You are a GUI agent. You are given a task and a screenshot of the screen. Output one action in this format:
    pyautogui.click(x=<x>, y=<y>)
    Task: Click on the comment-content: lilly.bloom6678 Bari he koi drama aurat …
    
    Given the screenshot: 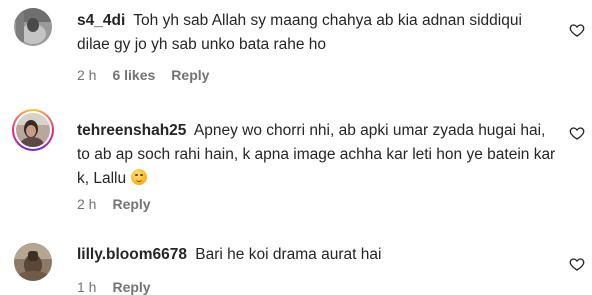 What is the action you would take?
    pyautogui.click(x=317, y=255)
    